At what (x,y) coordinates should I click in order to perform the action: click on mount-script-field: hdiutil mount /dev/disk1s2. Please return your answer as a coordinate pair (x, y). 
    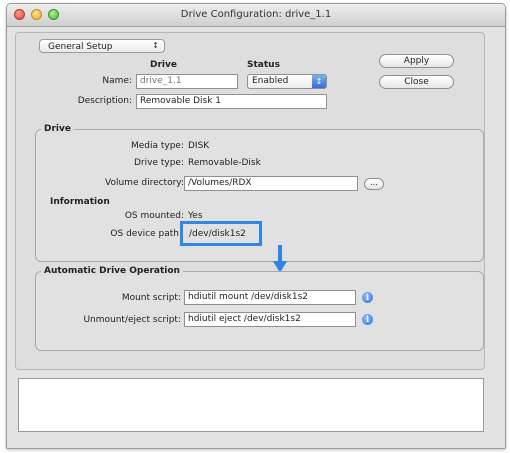
    Looking at the image, I should click on (270, 297).